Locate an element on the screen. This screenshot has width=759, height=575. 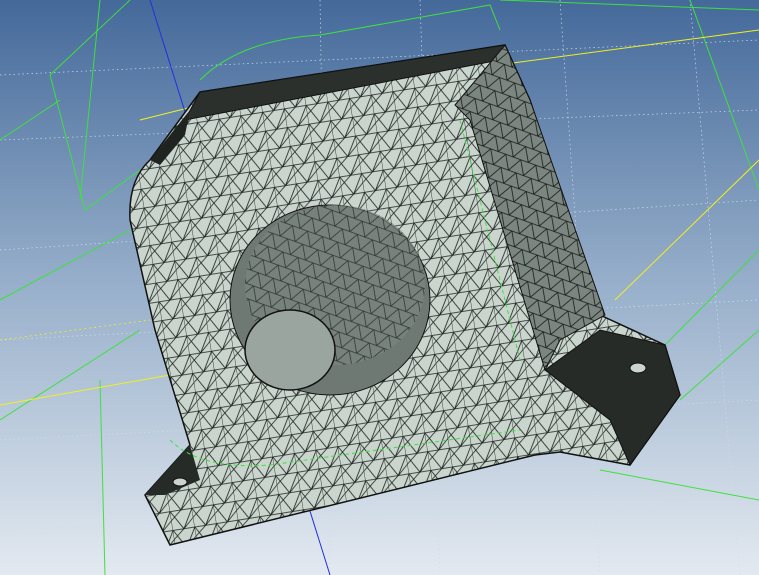
through-hole is located at coordinates (290, 350).